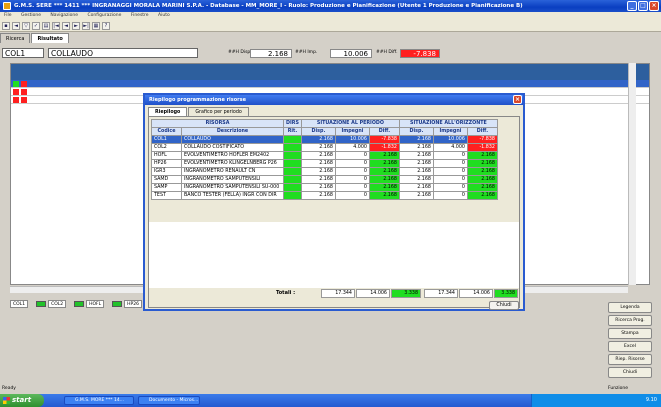 Image resolution: width=661 pixels, height=407 pixels. I want to click on vertical-scrollbar, so click(632, 174).